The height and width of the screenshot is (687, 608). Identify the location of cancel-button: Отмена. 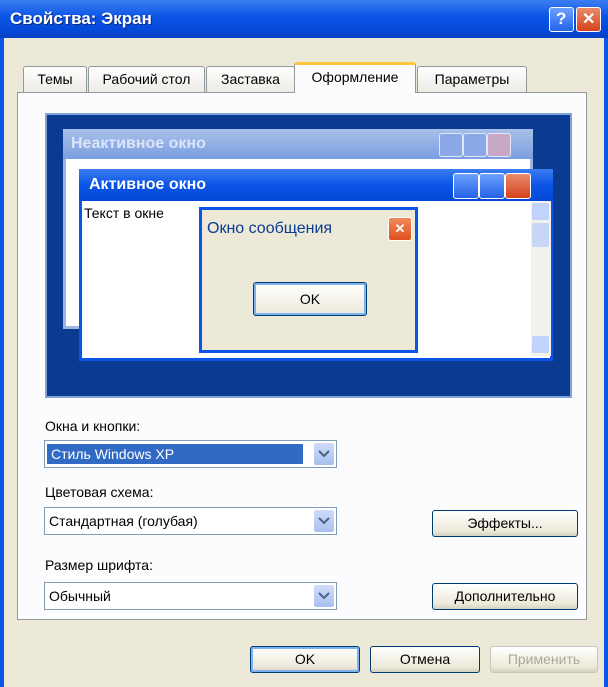
(425, 659).